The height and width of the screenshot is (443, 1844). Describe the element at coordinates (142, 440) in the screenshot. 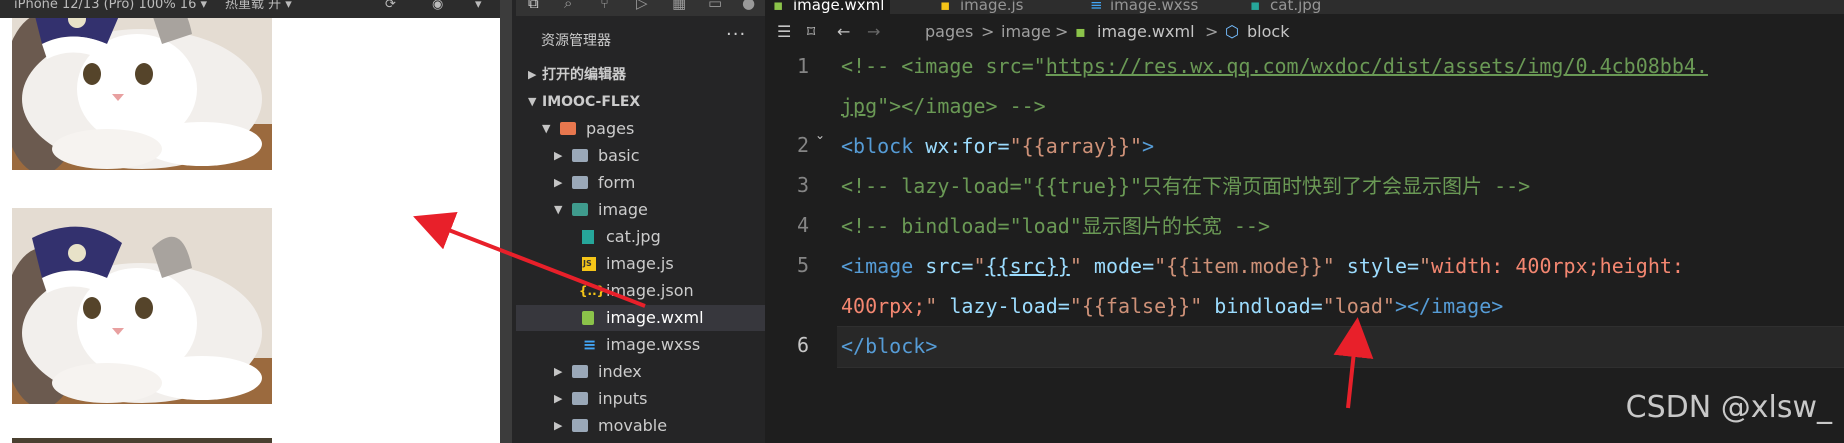

I see `cat-image` at that location.